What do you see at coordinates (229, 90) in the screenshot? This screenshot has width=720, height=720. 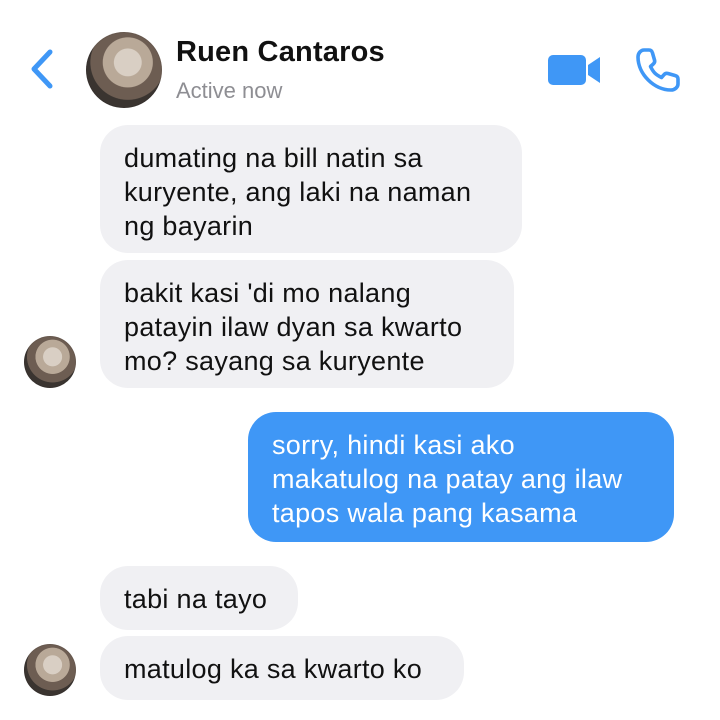 I see `active-status: Active now` at bounding box center [229, 90].